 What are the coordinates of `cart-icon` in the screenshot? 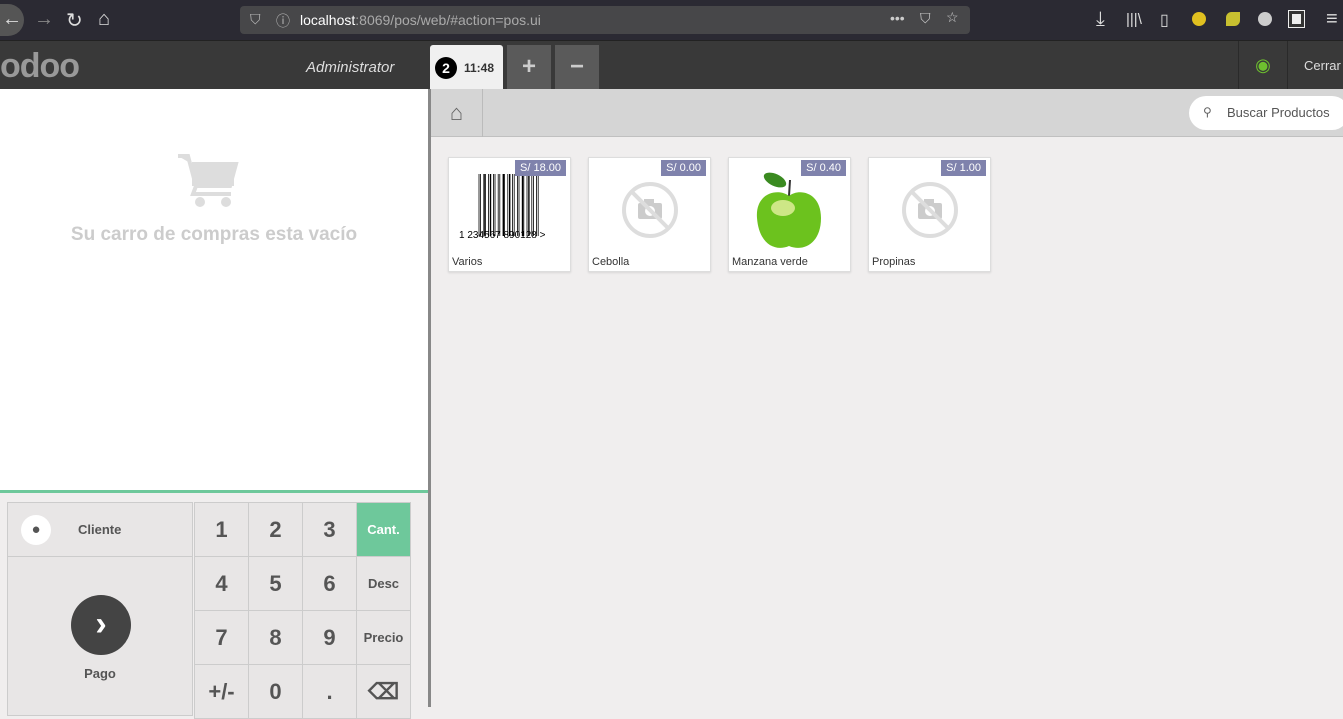 It's located at (208, 180).